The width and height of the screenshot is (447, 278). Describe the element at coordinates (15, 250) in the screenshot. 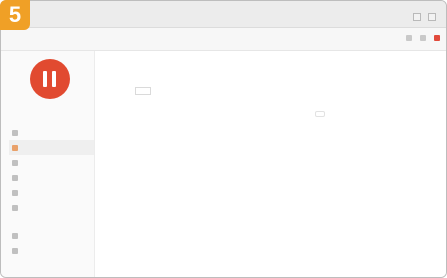

I see `logout-icon` at that location.